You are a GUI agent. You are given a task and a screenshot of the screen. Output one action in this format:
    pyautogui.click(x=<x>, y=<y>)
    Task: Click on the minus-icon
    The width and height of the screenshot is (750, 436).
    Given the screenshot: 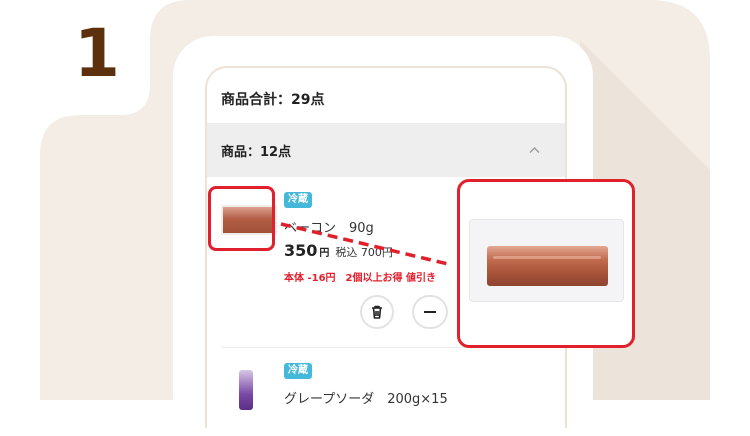 What is the action you would take?
    pyautogui.click(x=430, y=312)
    